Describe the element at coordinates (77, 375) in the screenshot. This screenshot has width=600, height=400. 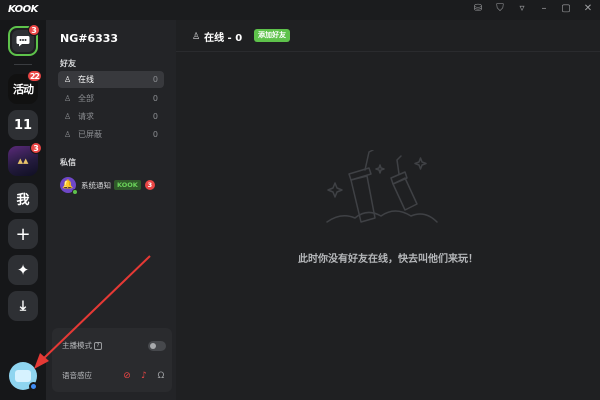
I see `voice-detect-label: 语音感应` at that location.